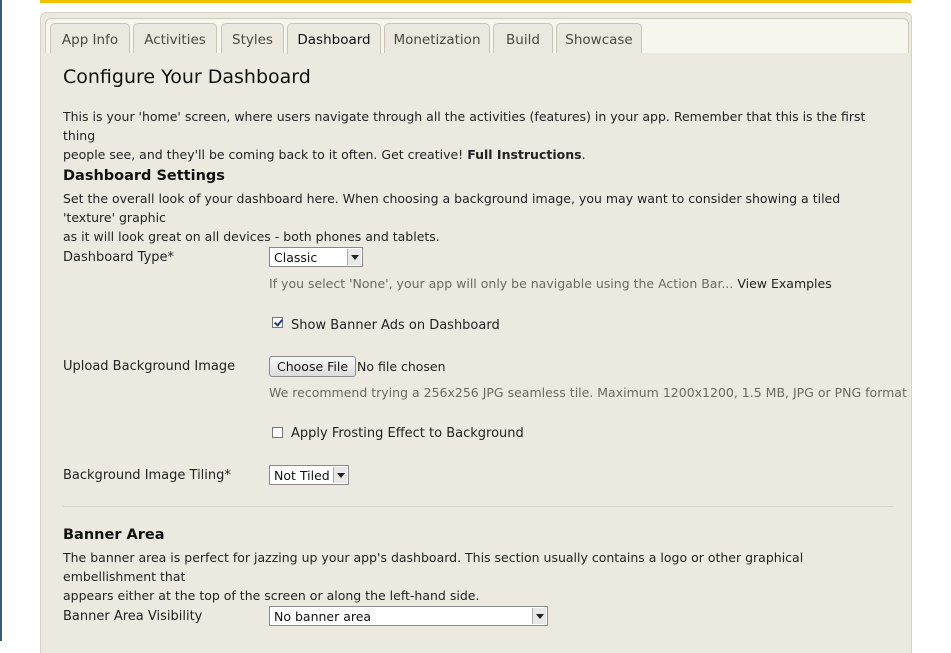 This screenshot has width=951, height=653. What do you see at coordinates (599, 38) in the screenshot?
I see `tab-showcase: Showcase` at bounding box center [599, 38].